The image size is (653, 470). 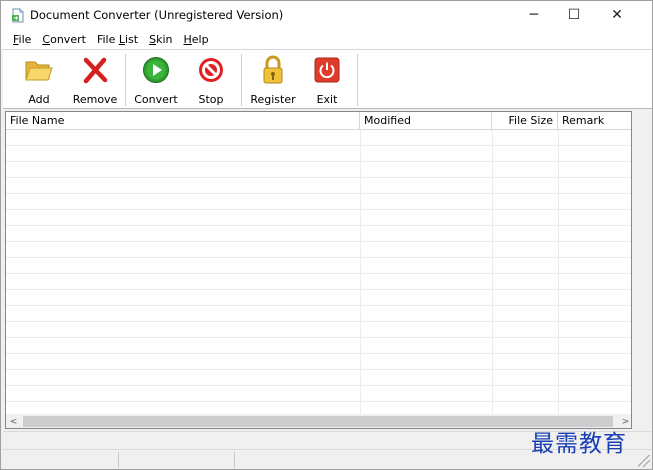 What do you see at coordinates (156, 99) in the screenshot?
I see `convert-label: Convert` at bounding box center [156, 99].